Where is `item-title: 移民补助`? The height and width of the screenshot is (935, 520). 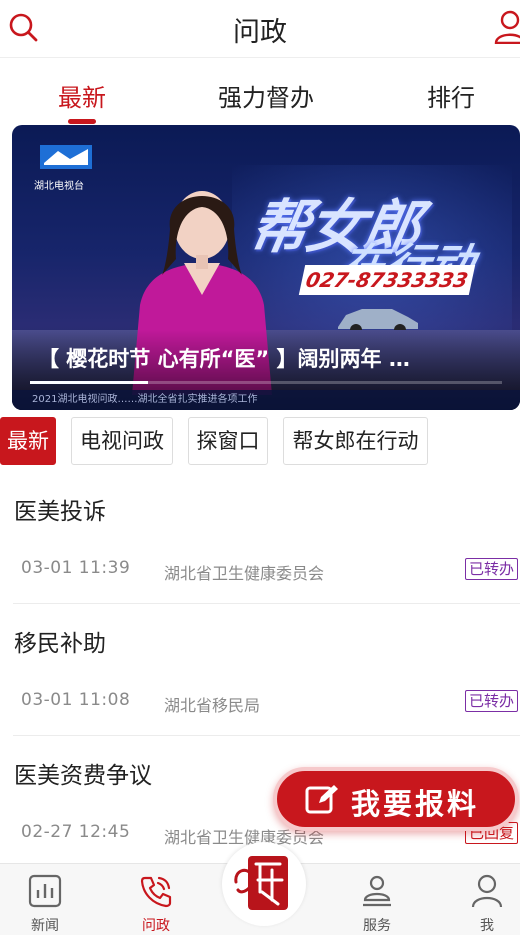
item-title: 移民补助 is located at coordinates (60, 644).